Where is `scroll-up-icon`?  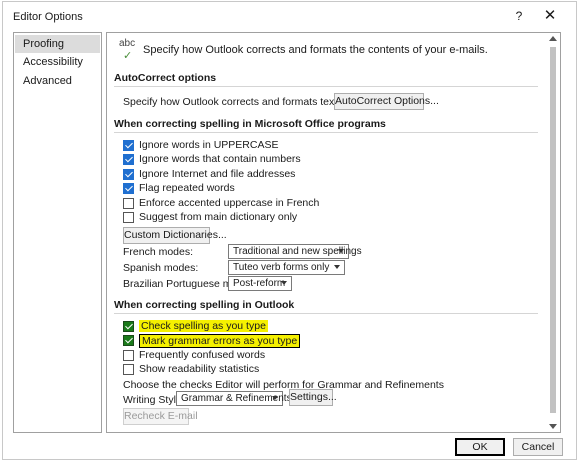
scroll-up-icon is located at coordinates (553, 38).